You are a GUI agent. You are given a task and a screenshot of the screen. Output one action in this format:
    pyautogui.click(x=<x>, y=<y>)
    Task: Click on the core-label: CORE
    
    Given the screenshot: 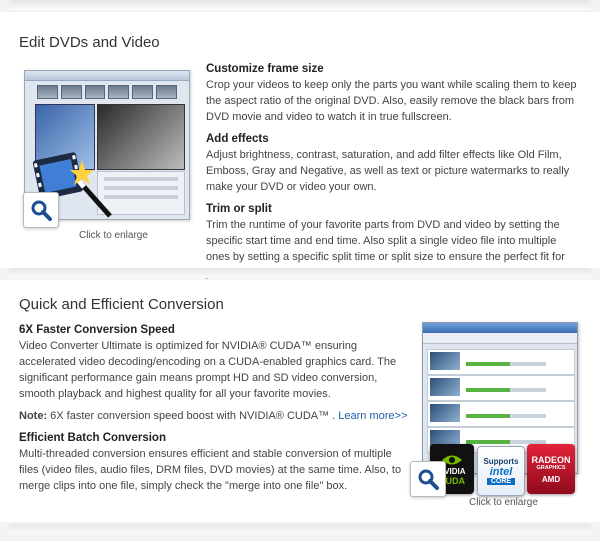 What is the action you would take?
    pyautogui.click(x=501, y=481)
    